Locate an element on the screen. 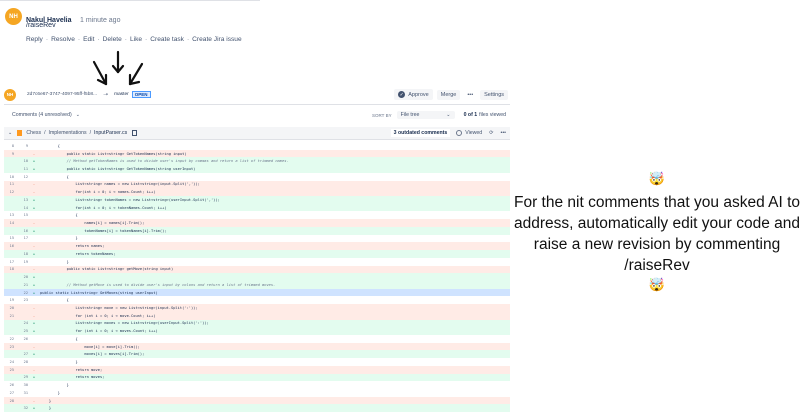 The width and height of the screenshot is (806, 418). diff-line: 32 + } is located at coordinates (257, 408).